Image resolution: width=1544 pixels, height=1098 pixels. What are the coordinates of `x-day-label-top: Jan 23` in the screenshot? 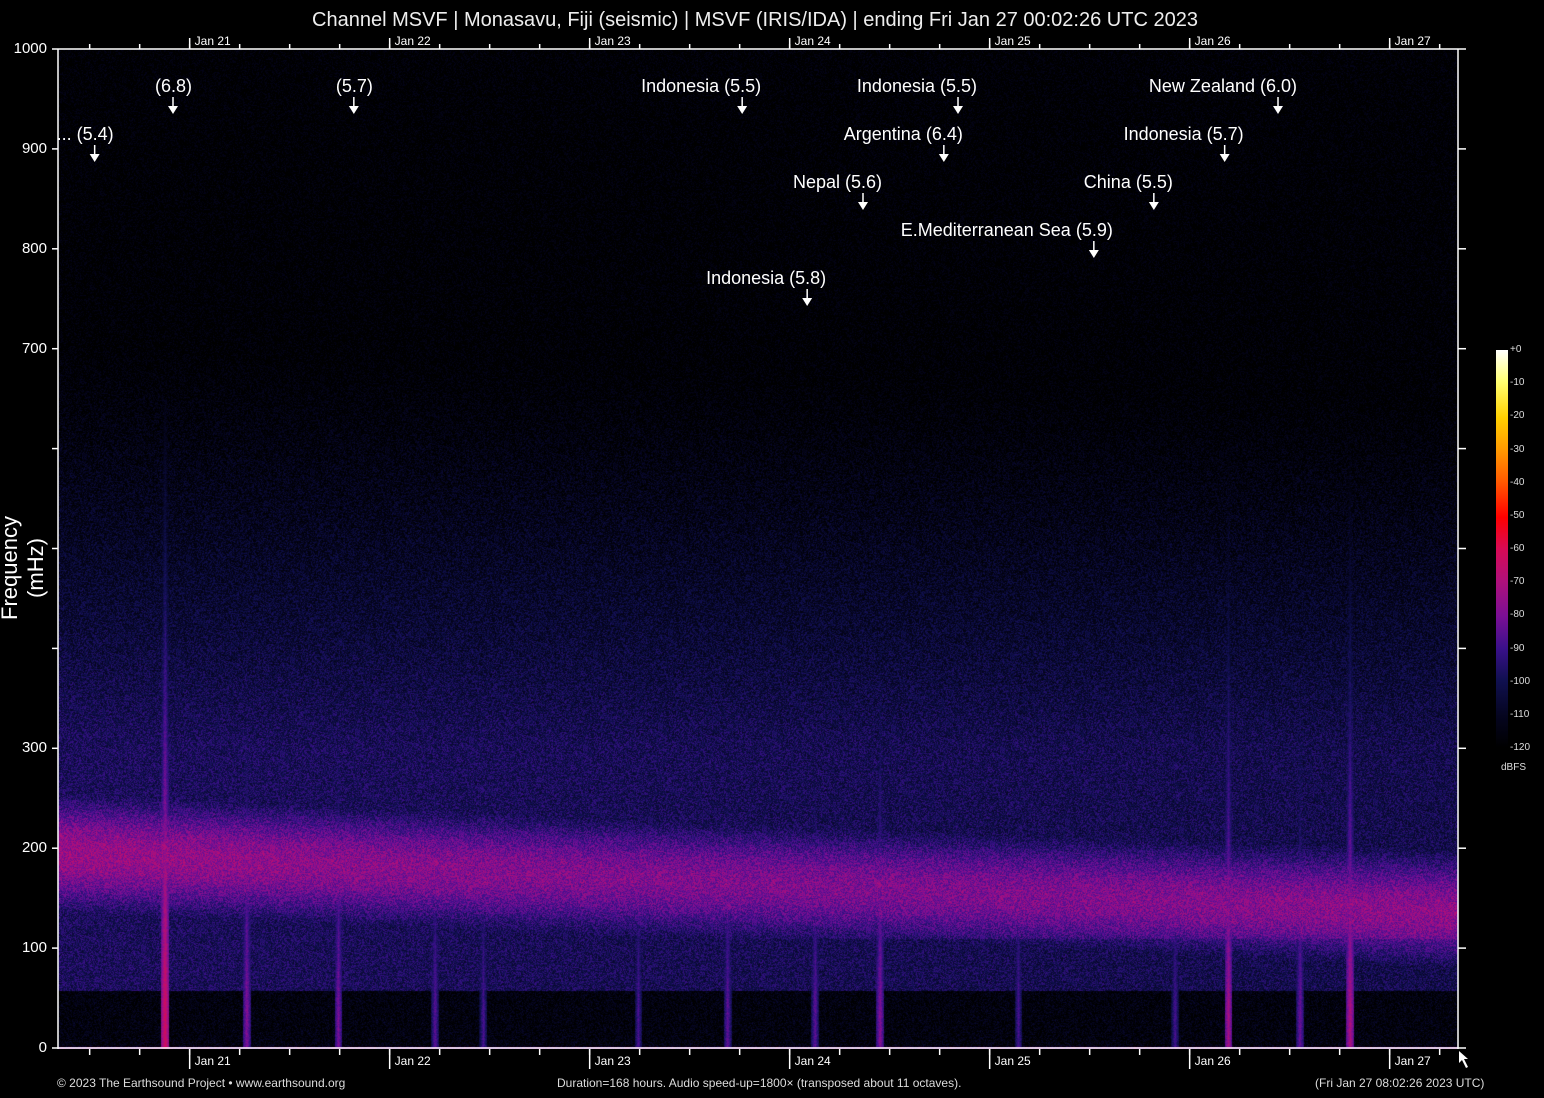 It's located at (612, 41).